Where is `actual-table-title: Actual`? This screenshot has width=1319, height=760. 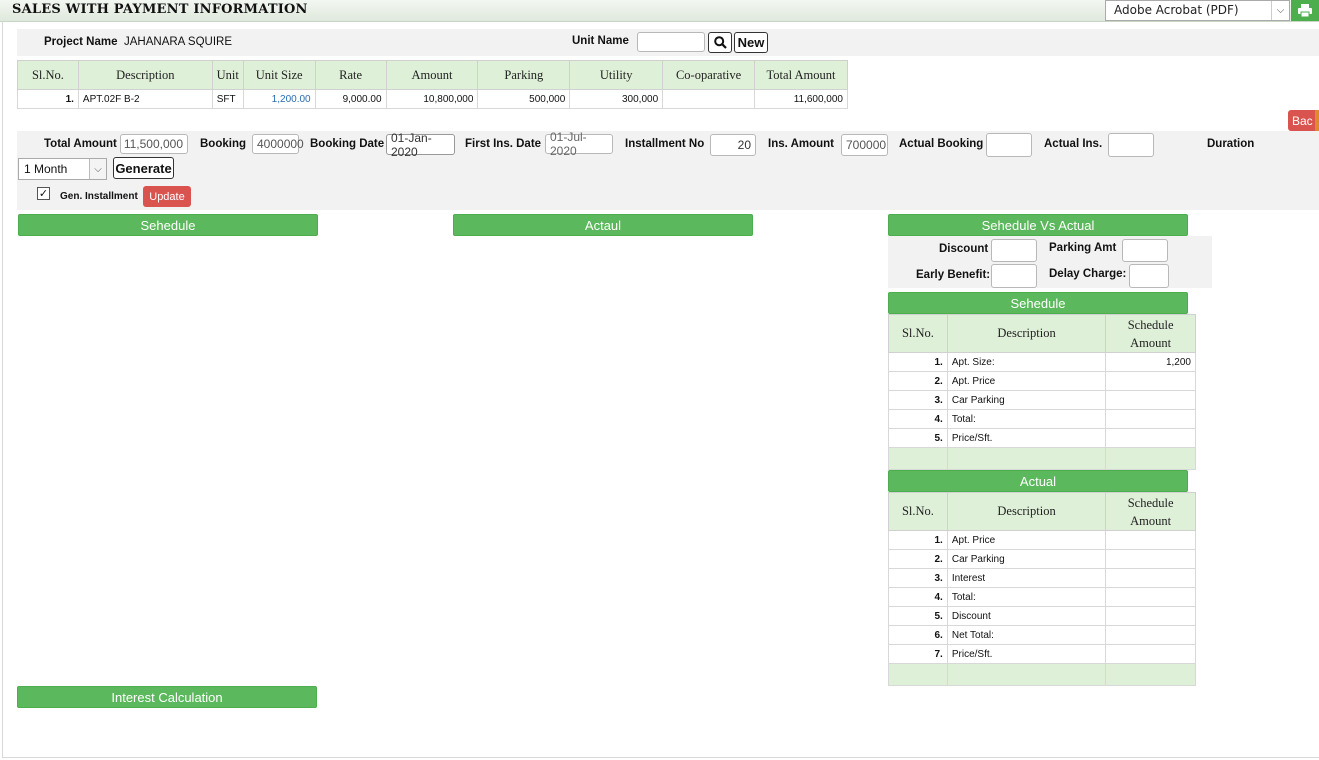
actual-table-title: Actual is located at coordinates (1038, 481).